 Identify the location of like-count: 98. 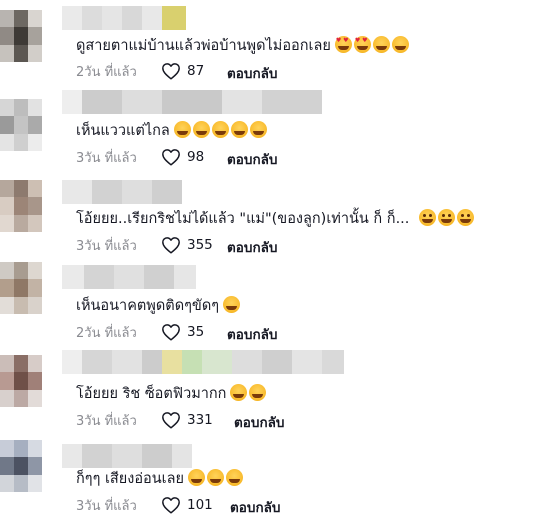
(196, 157).